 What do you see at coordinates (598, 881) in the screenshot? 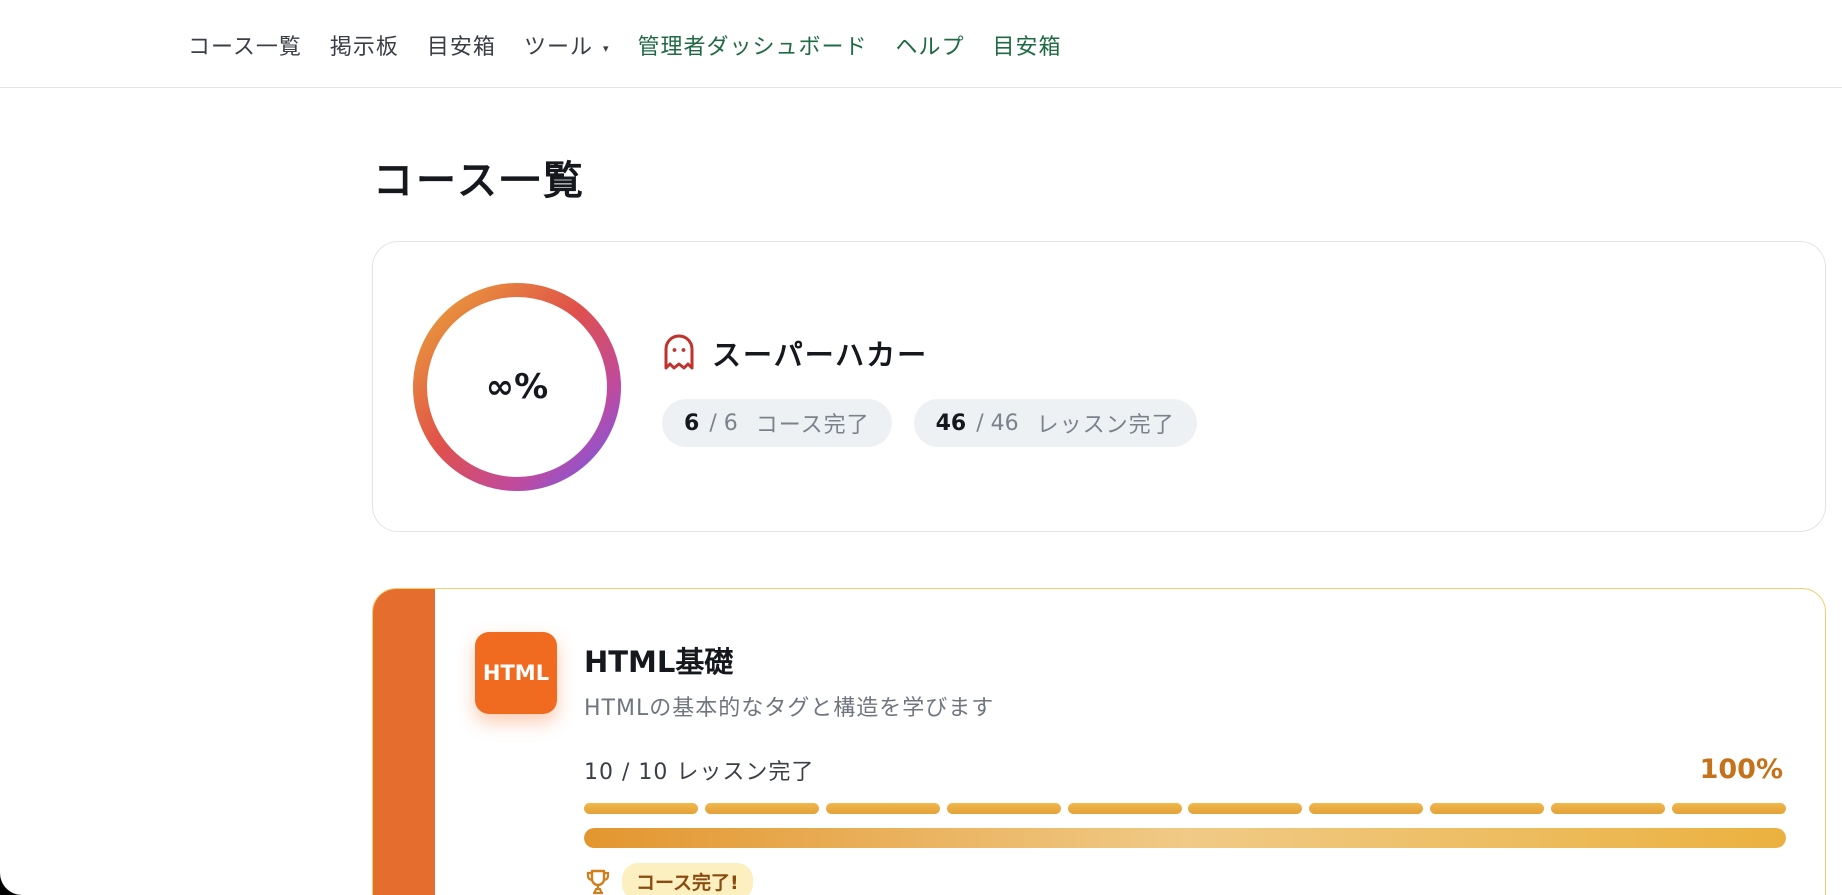
I see `trophy-icon` at bounding box center [598, 881].